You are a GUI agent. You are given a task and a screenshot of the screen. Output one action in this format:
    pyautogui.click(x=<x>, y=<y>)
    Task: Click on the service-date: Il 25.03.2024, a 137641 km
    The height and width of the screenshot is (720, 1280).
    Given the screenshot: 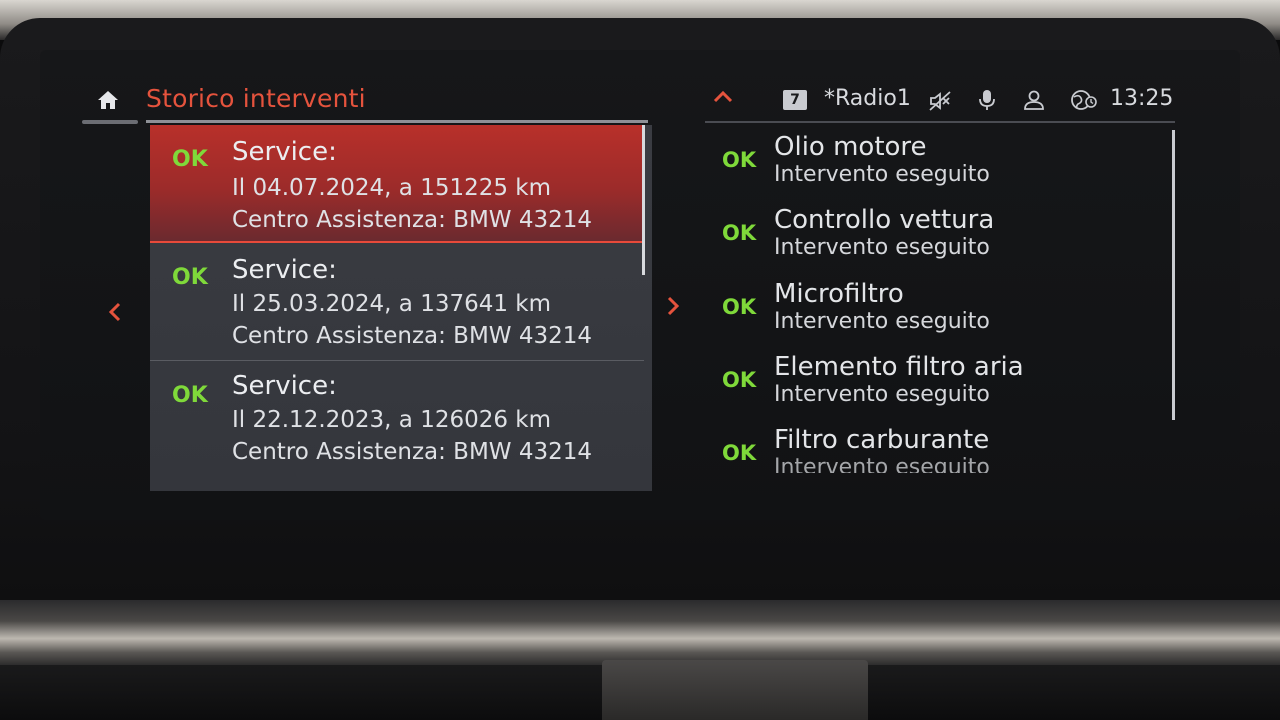 What is the action you would take?
    pyautogui.click(x=392, y=304)
    